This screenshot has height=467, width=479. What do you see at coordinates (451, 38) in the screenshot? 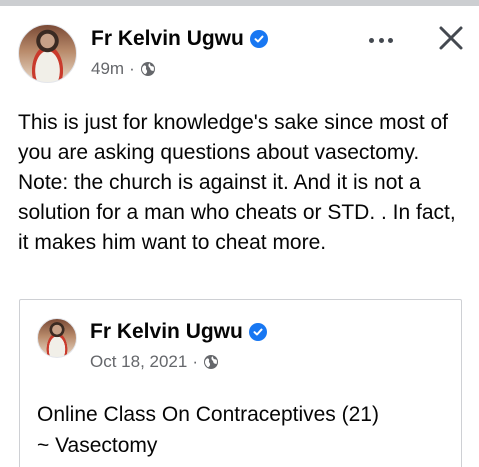
I see `close-icon` at bounding box center [451, 38].